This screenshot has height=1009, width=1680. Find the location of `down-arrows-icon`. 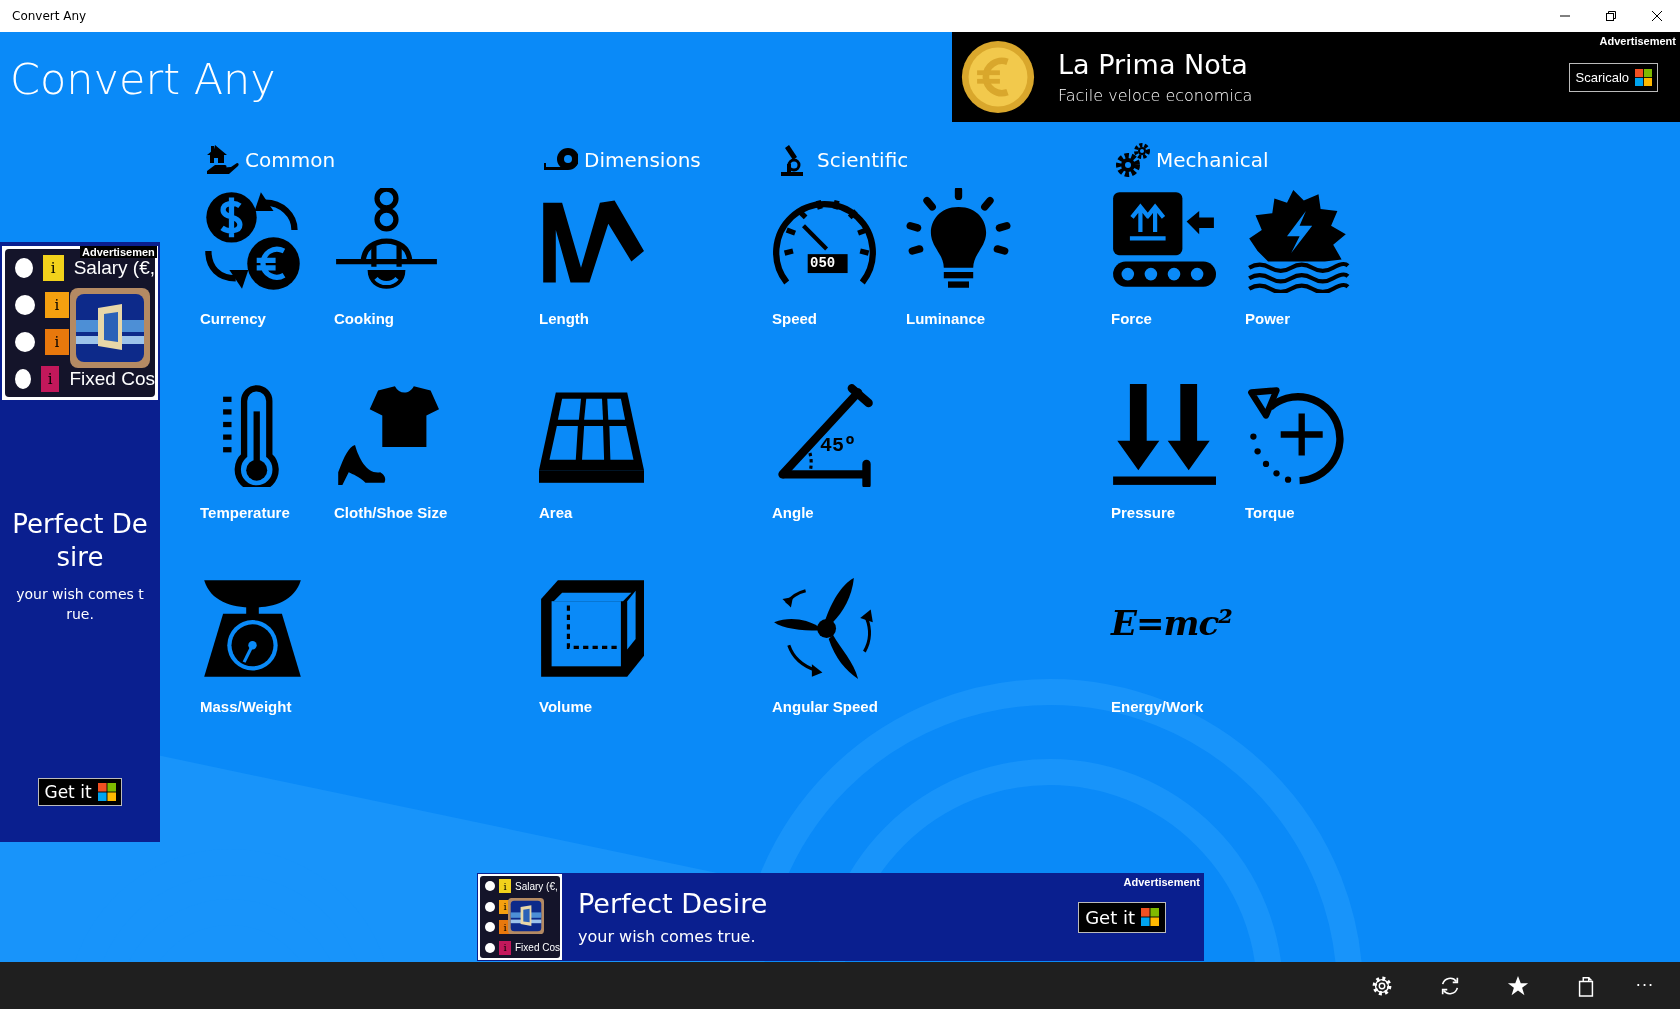

down-arrows-icon is located at coordinates (1163, 434).